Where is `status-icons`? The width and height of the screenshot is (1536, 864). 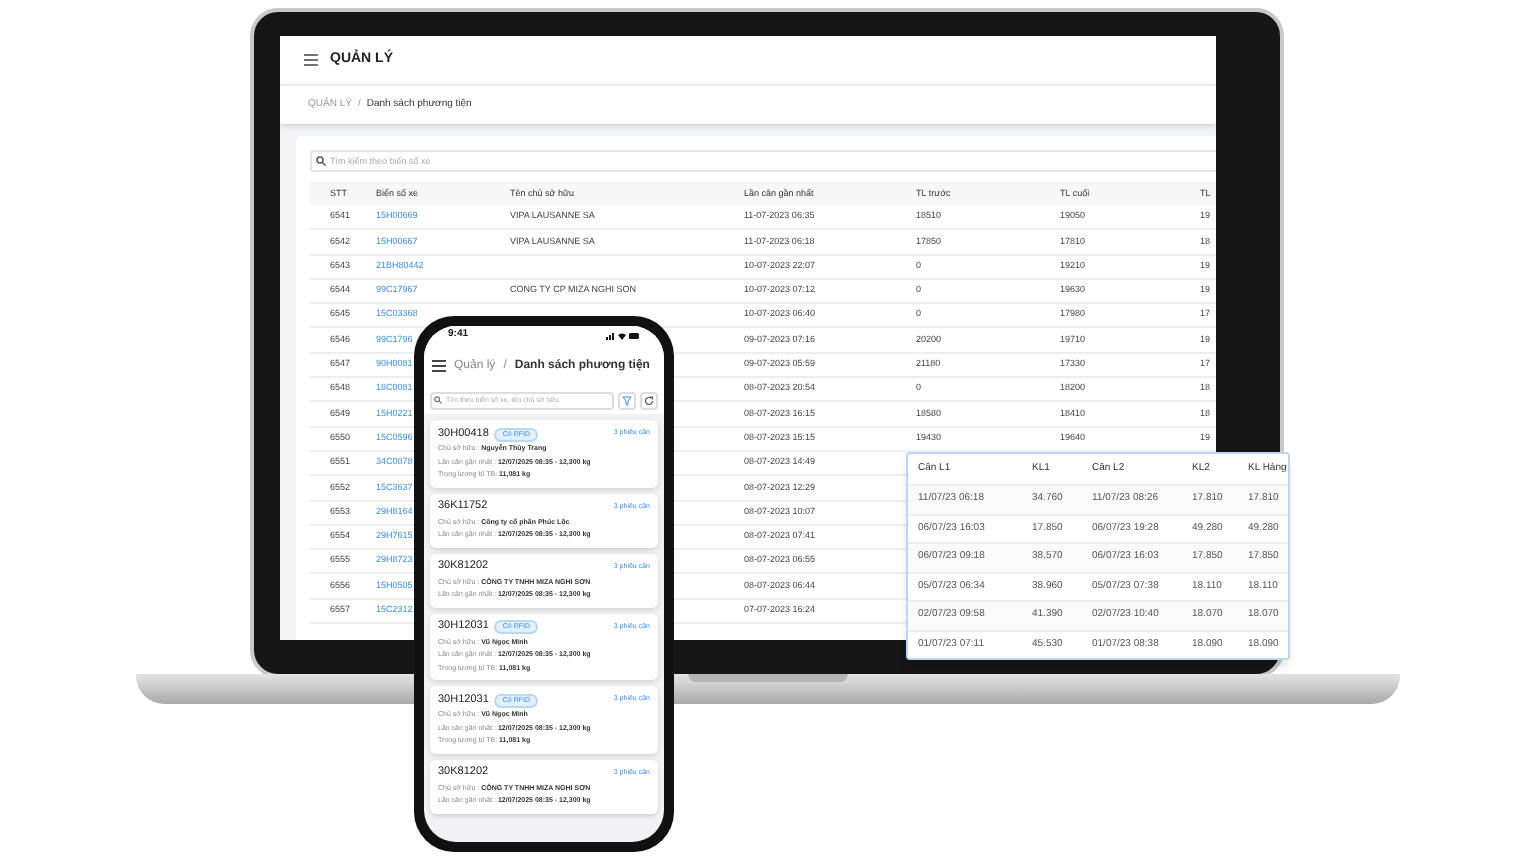
status-icons is located at coordinates (623, 336).